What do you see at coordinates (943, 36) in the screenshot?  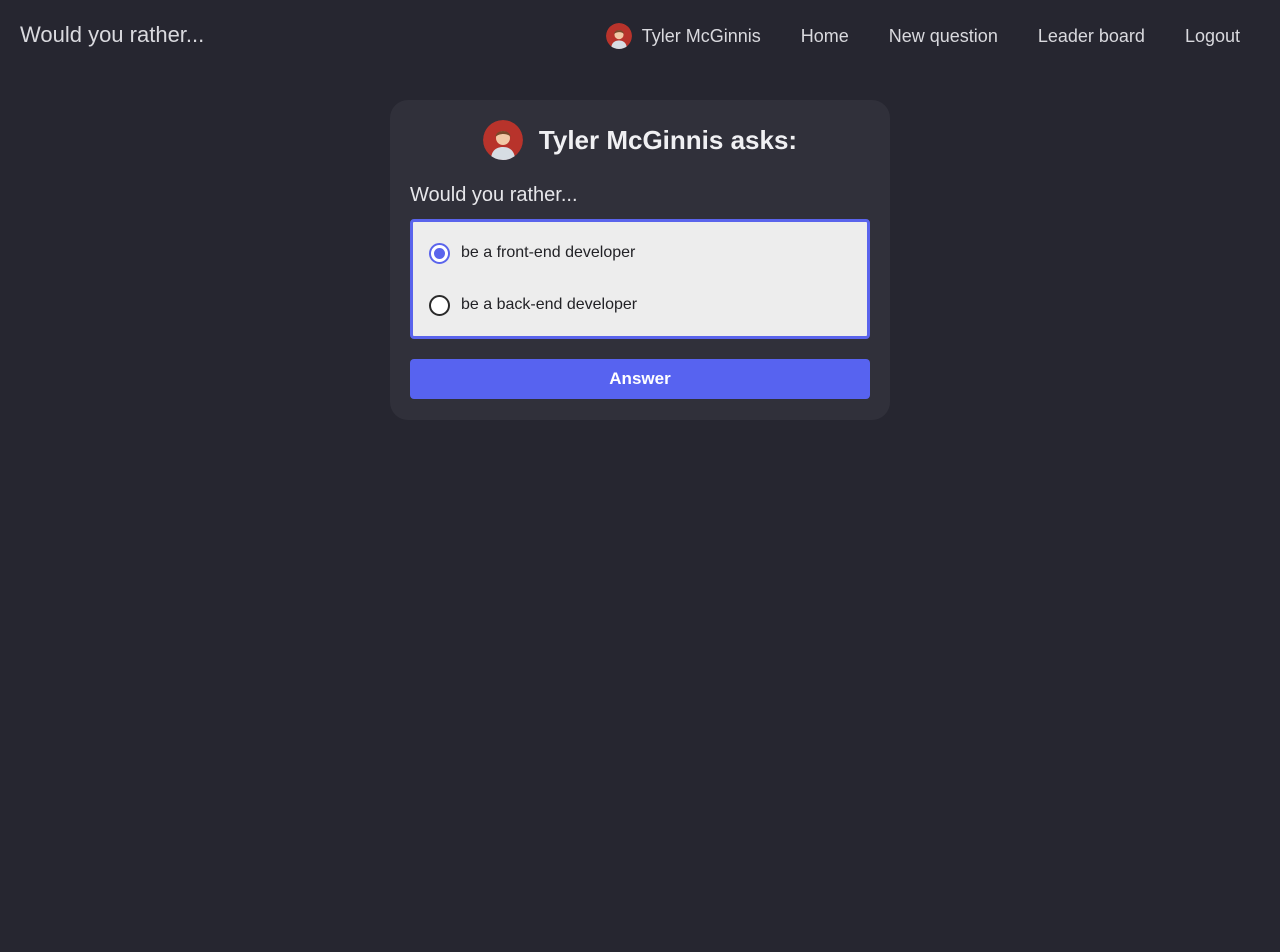 I see `nav-link-new-question: New question` at bounding box center [943, 36].